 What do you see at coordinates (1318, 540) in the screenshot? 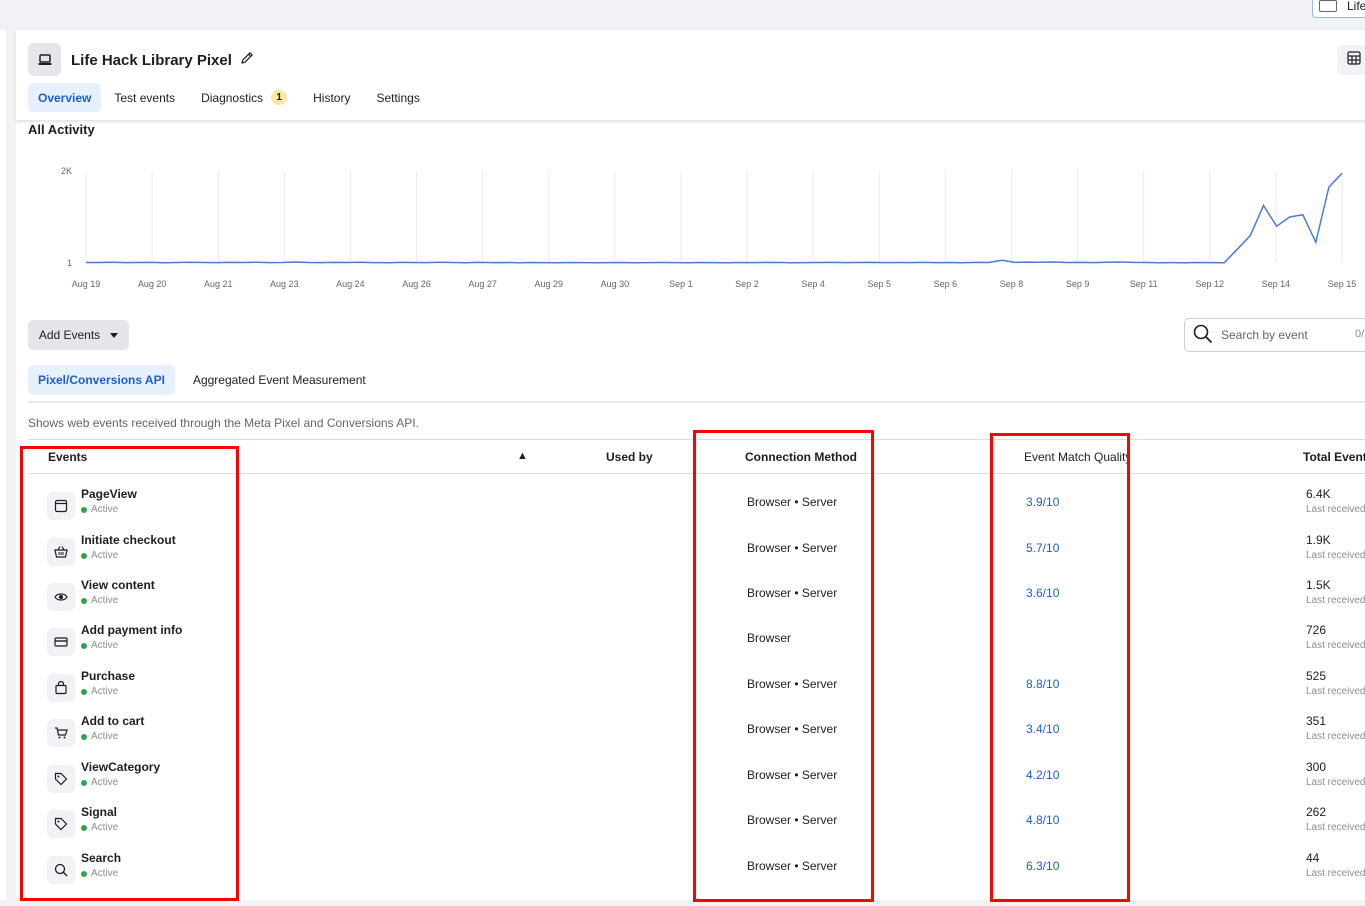
I see `total-events-count: 1.9K` at bounding box center [1318, 540].